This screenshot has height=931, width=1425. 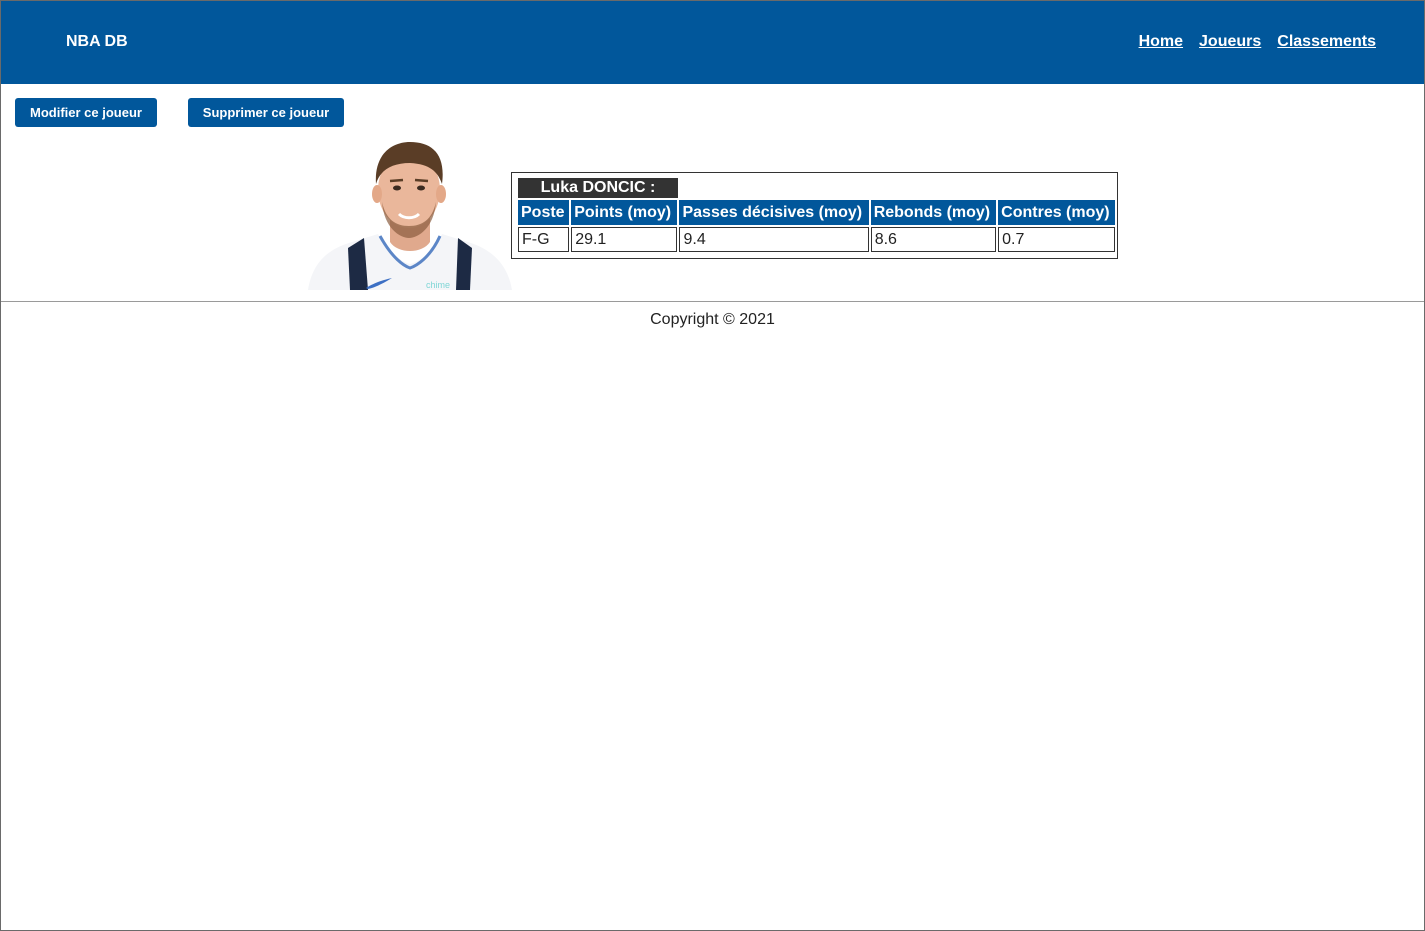 I want to click on nav-link-classements: Classements, so click(x=1326, y=42).